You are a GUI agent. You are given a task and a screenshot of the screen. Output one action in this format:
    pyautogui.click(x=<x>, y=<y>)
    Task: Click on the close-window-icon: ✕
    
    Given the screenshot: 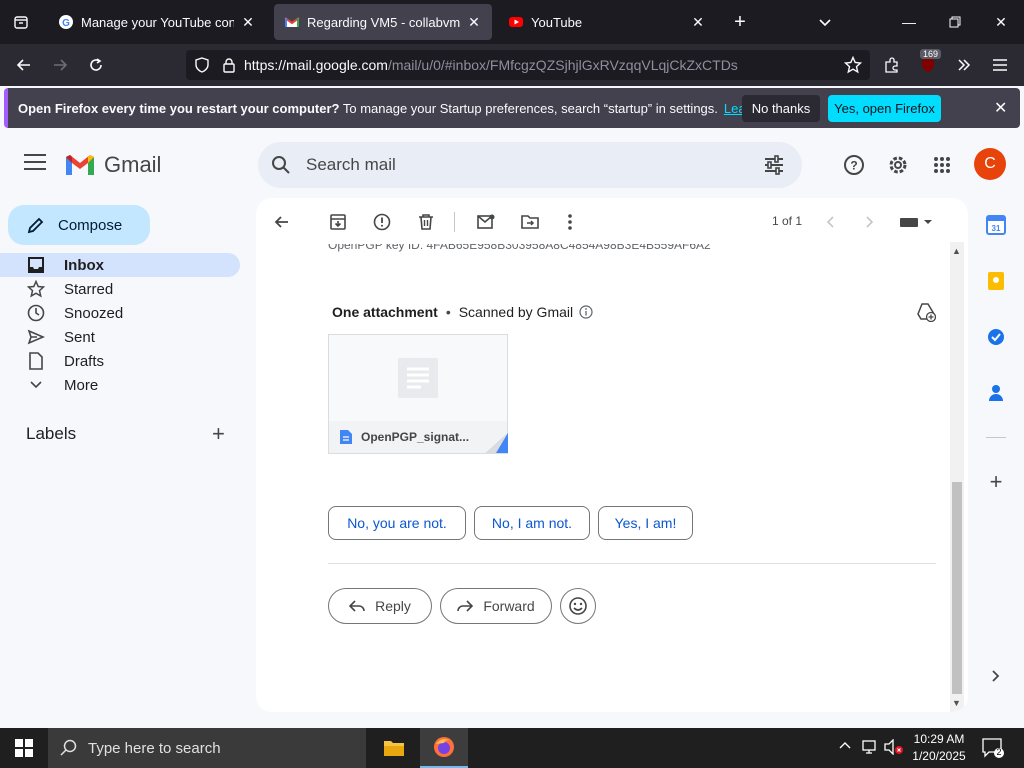 What is the action you would take?
    pyautogui.click(x=1001, y=22)
    